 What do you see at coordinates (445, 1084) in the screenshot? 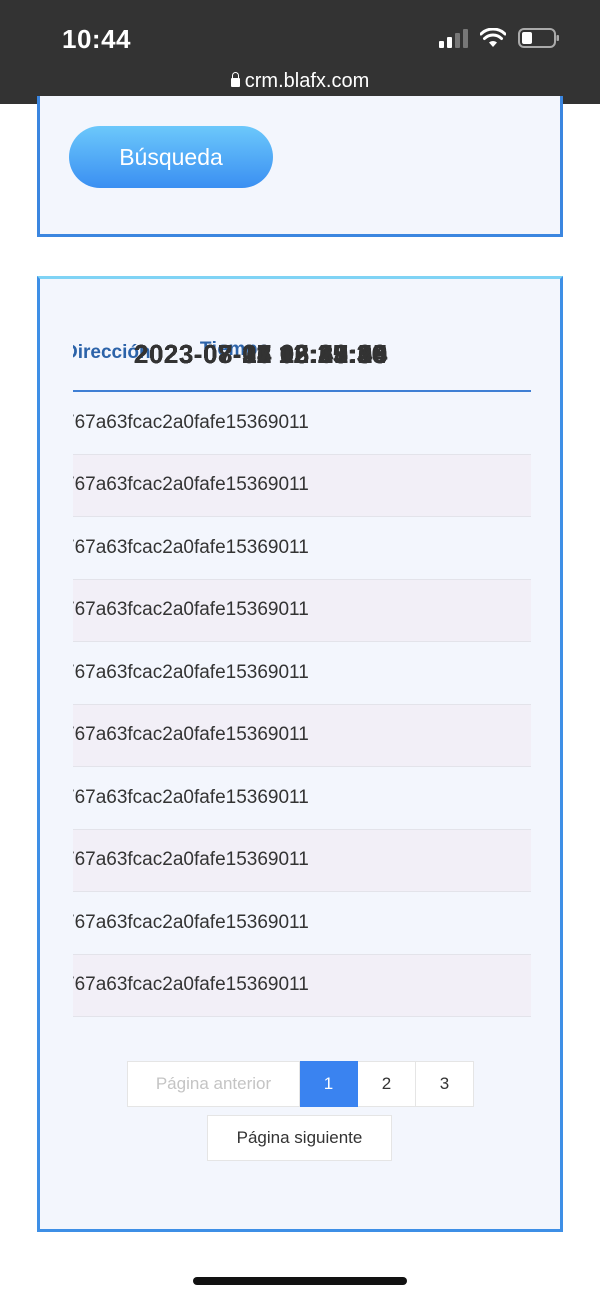
I see `page-button-3: 3` at bounding box center [445, 1084].